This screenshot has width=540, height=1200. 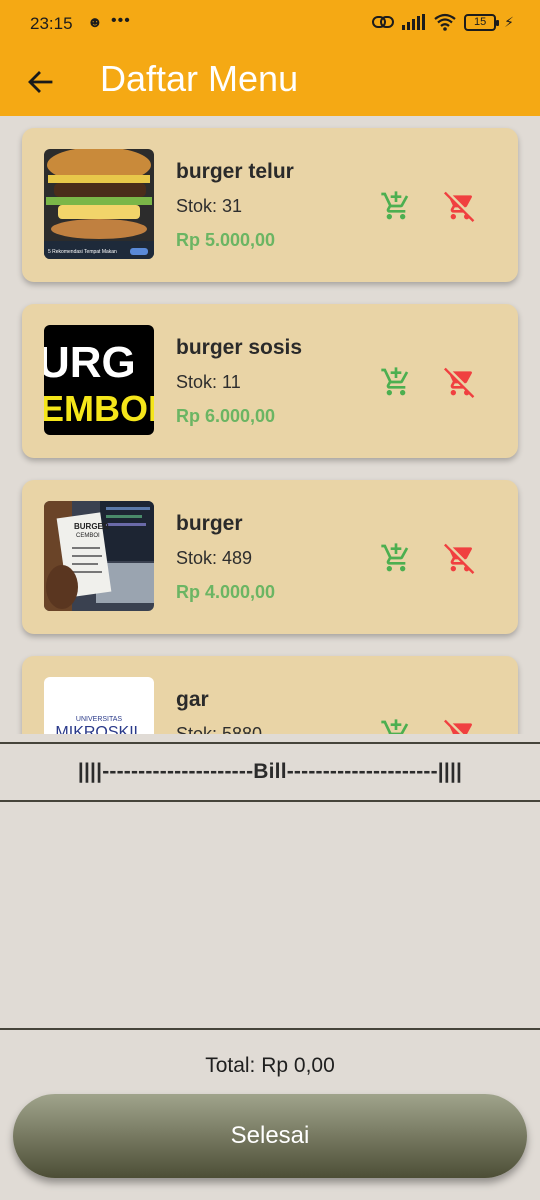 What do you see at coordinates (99, 204) in the screenshot?
I see `menu-item-image: 5 Rekomendasi Tempat Makan` at bounding box center [99, 204].